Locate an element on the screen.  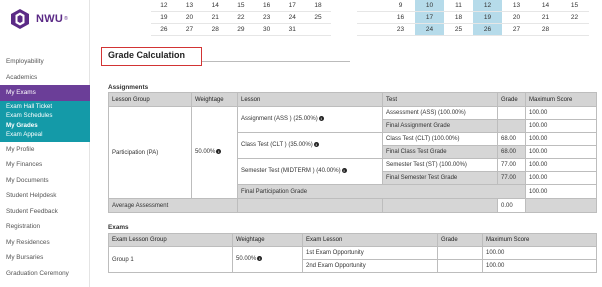
sidebar-item-student-feedback: Student Feedback is located at coordinates (45, 212).